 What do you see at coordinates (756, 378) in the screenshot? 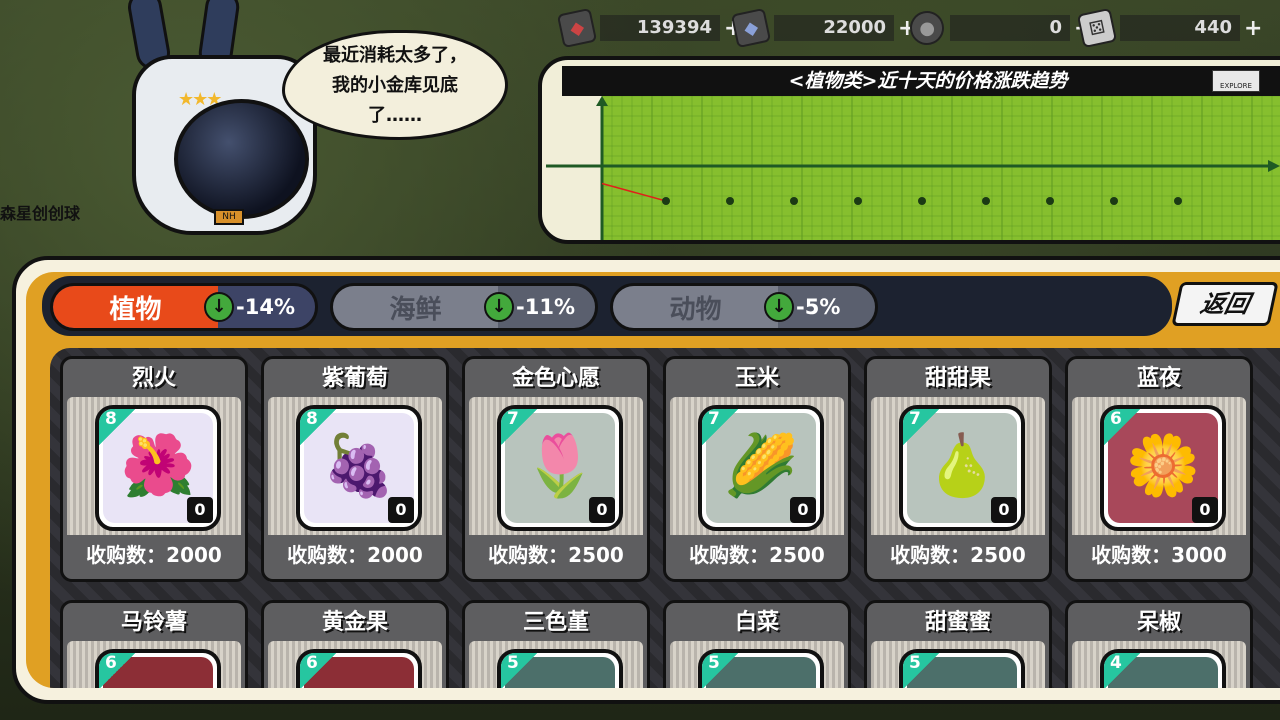
I see `item-name: 玉米` at bounding box center [756, 378].